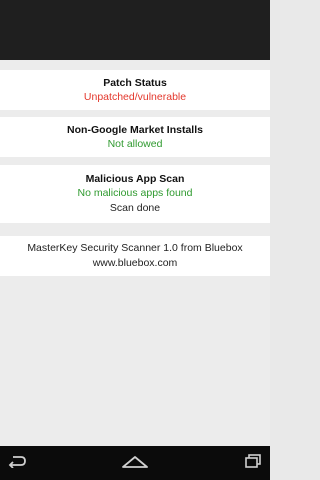 The width and height of the screenshot is (320, 480). I want to click on malicious-scan-status: Scan done, so click(135, 208).